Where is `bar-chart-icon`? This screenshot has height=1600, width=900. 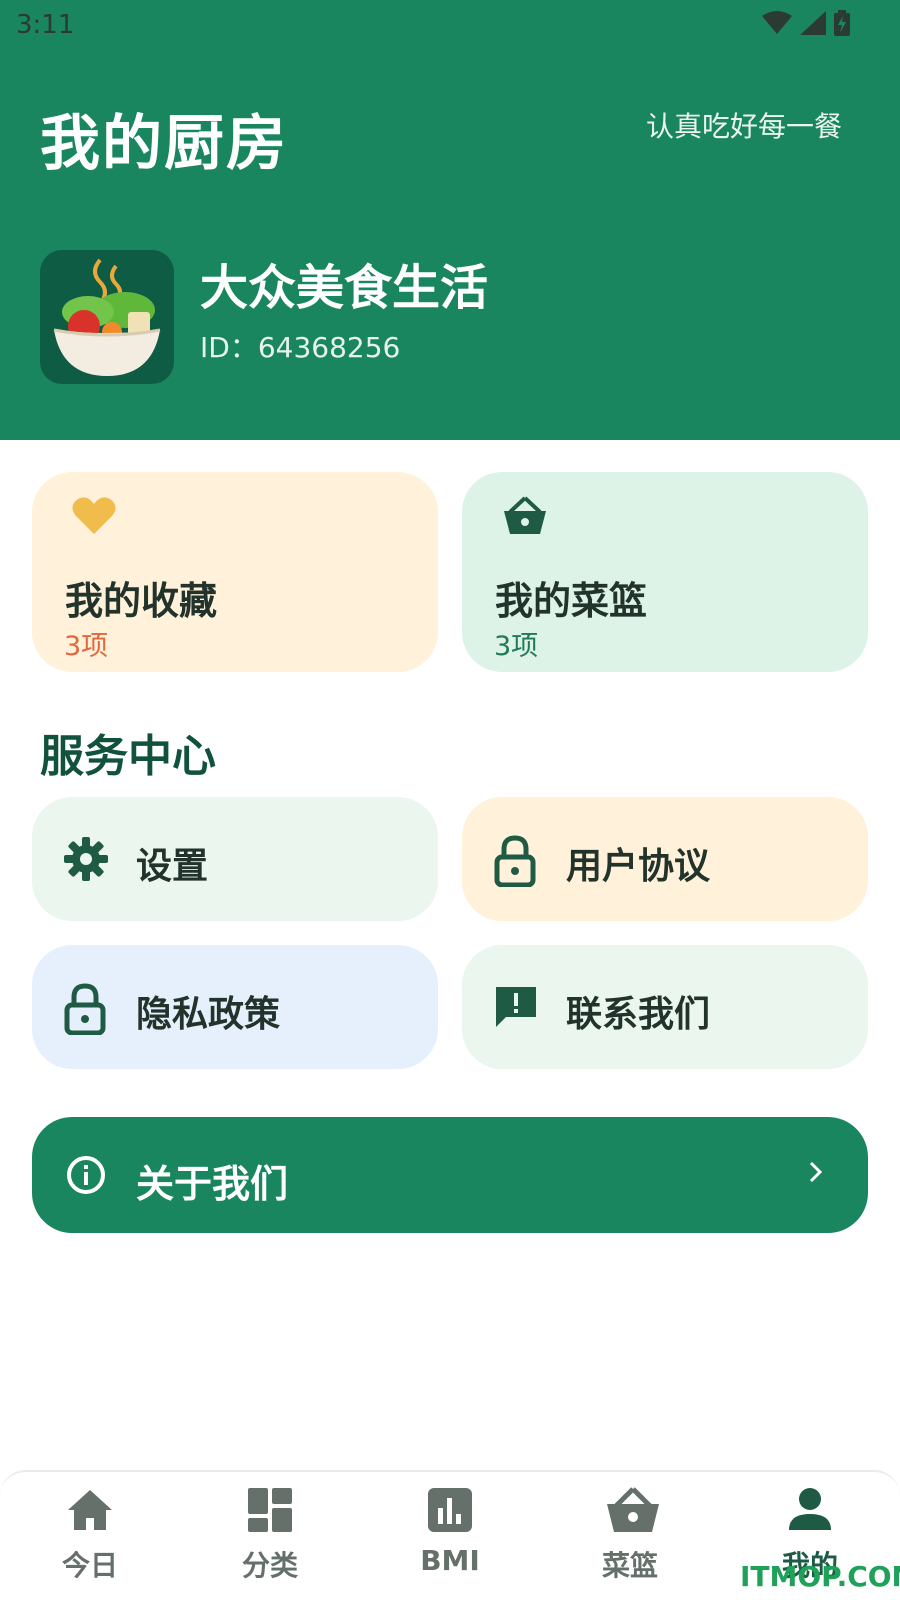
bar-chart-icon is located at coordinates (450, 1510).